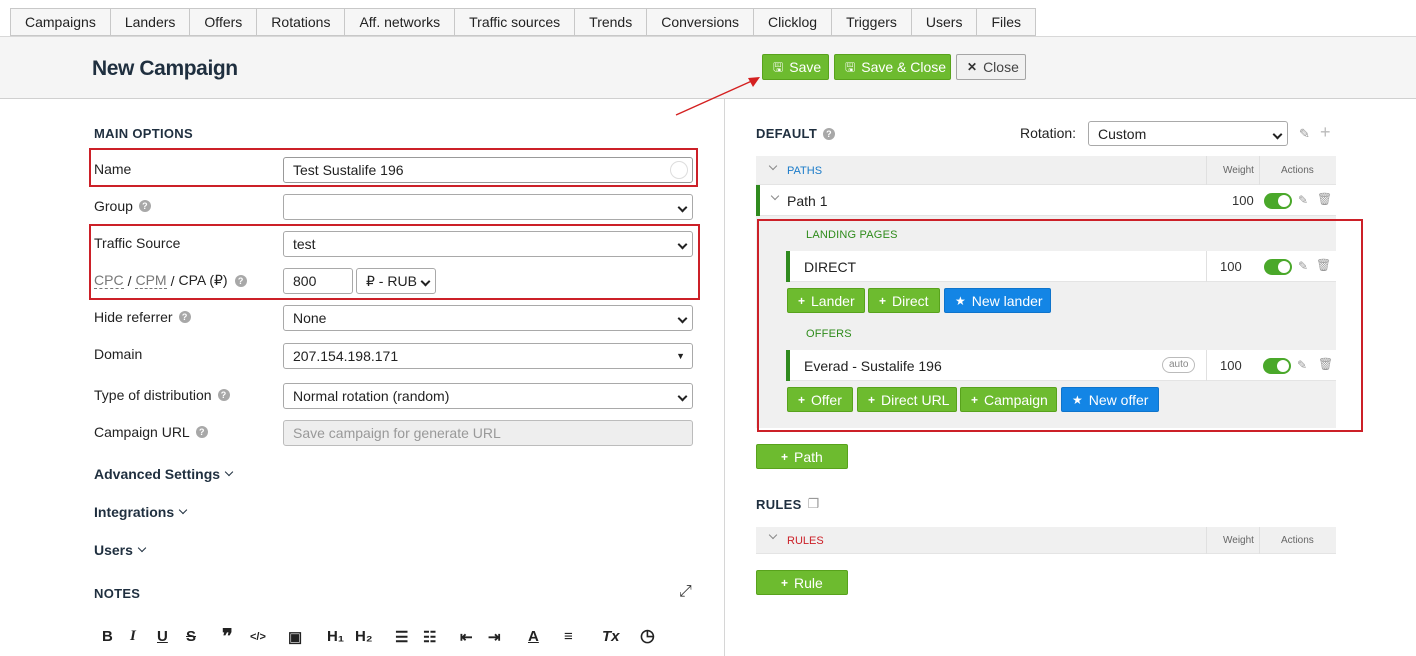 Image resolution: width=1416 pixels, height=656 pixels. What do you see at coordinates (533, 636) in the screenshot?
I see `text-color-icon: A` at bounding box center [533, 636].